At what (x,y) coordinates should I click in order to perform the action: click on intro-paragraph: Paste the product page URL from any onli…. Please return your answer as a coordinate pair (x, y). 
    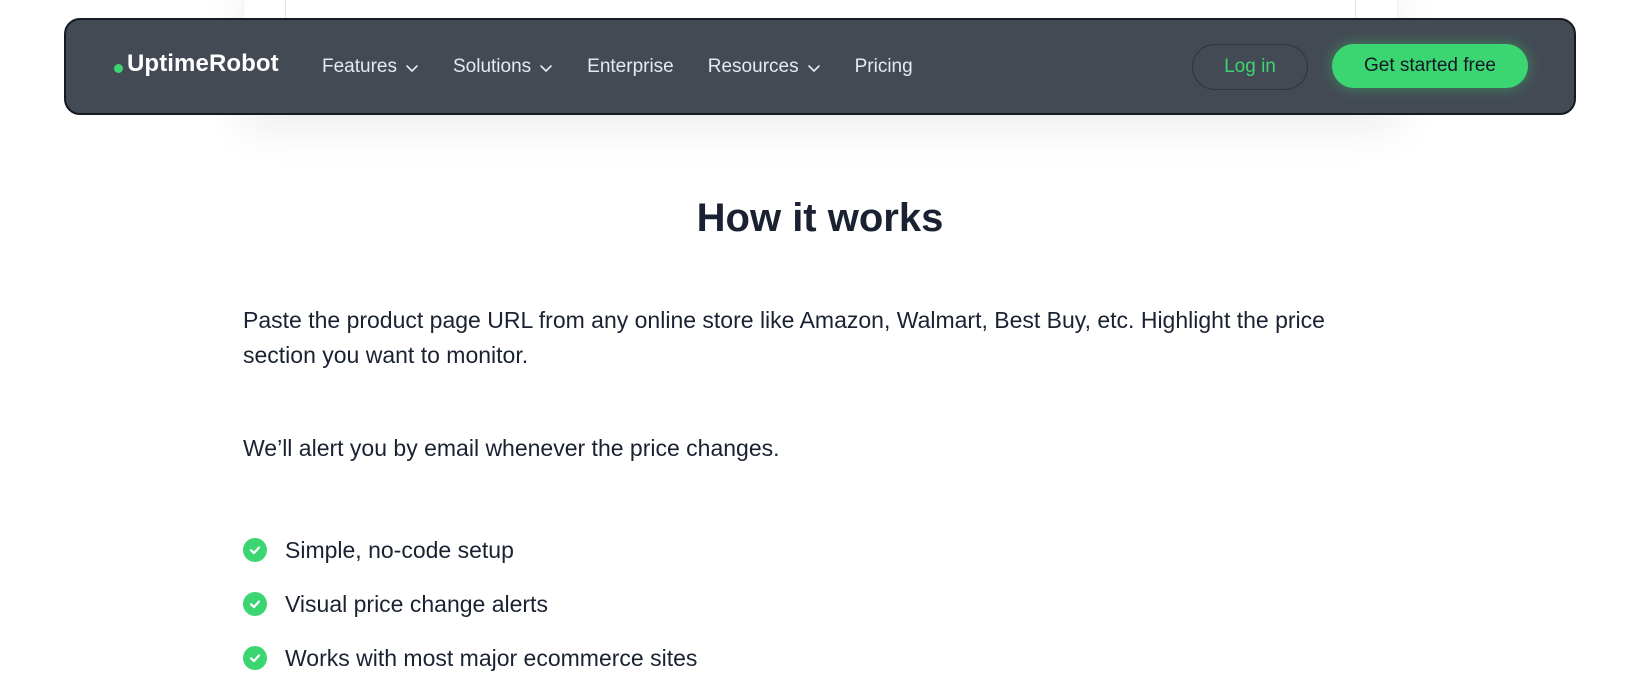
    Looking at the image, I should click on (784, 337).